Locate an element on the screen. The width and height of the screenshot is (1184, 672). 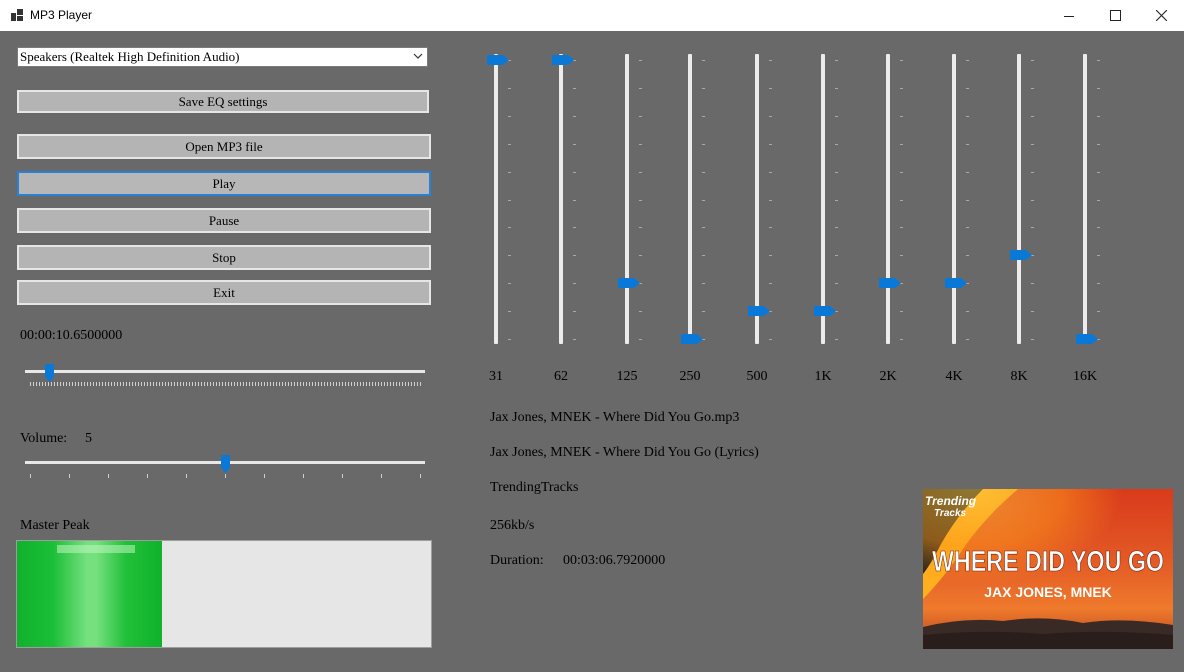
output-device-select: Speakers (Realtek High Definition Audio) is located at coordinates (222, 57).